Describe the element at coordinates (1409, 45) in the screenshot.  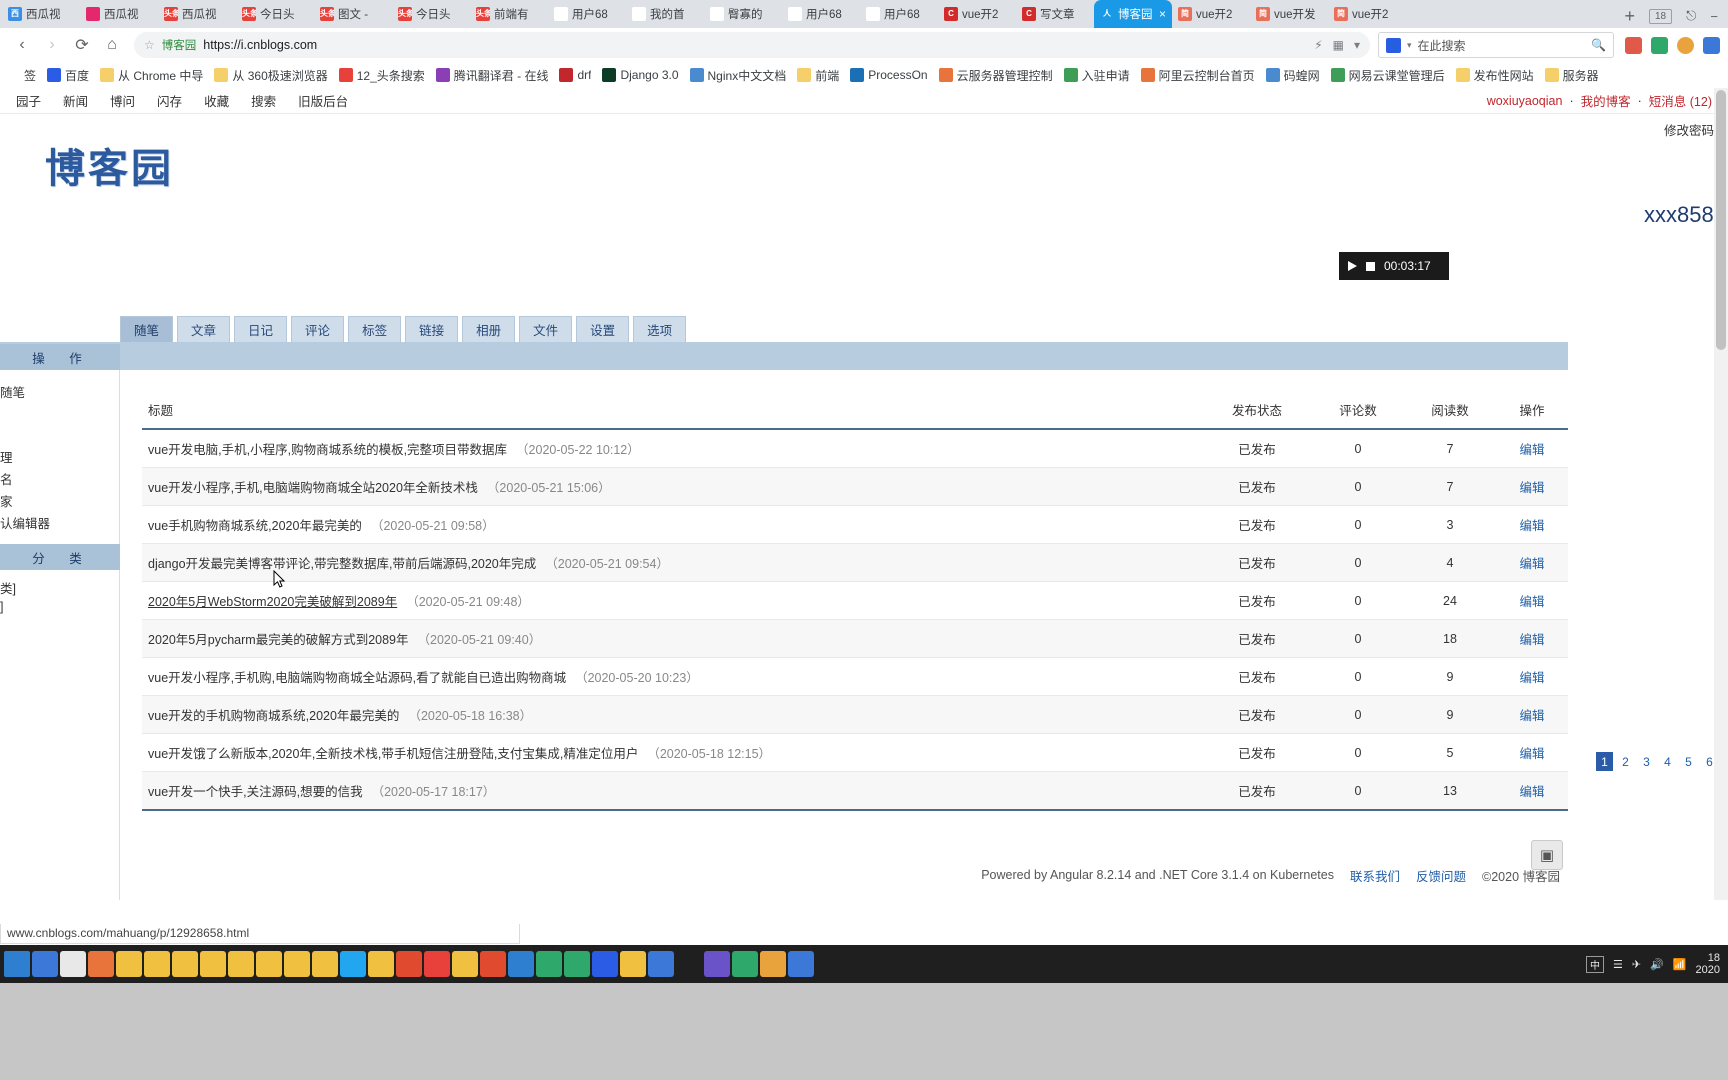
I see `search-engine-caret-icon: ▾` at that location.